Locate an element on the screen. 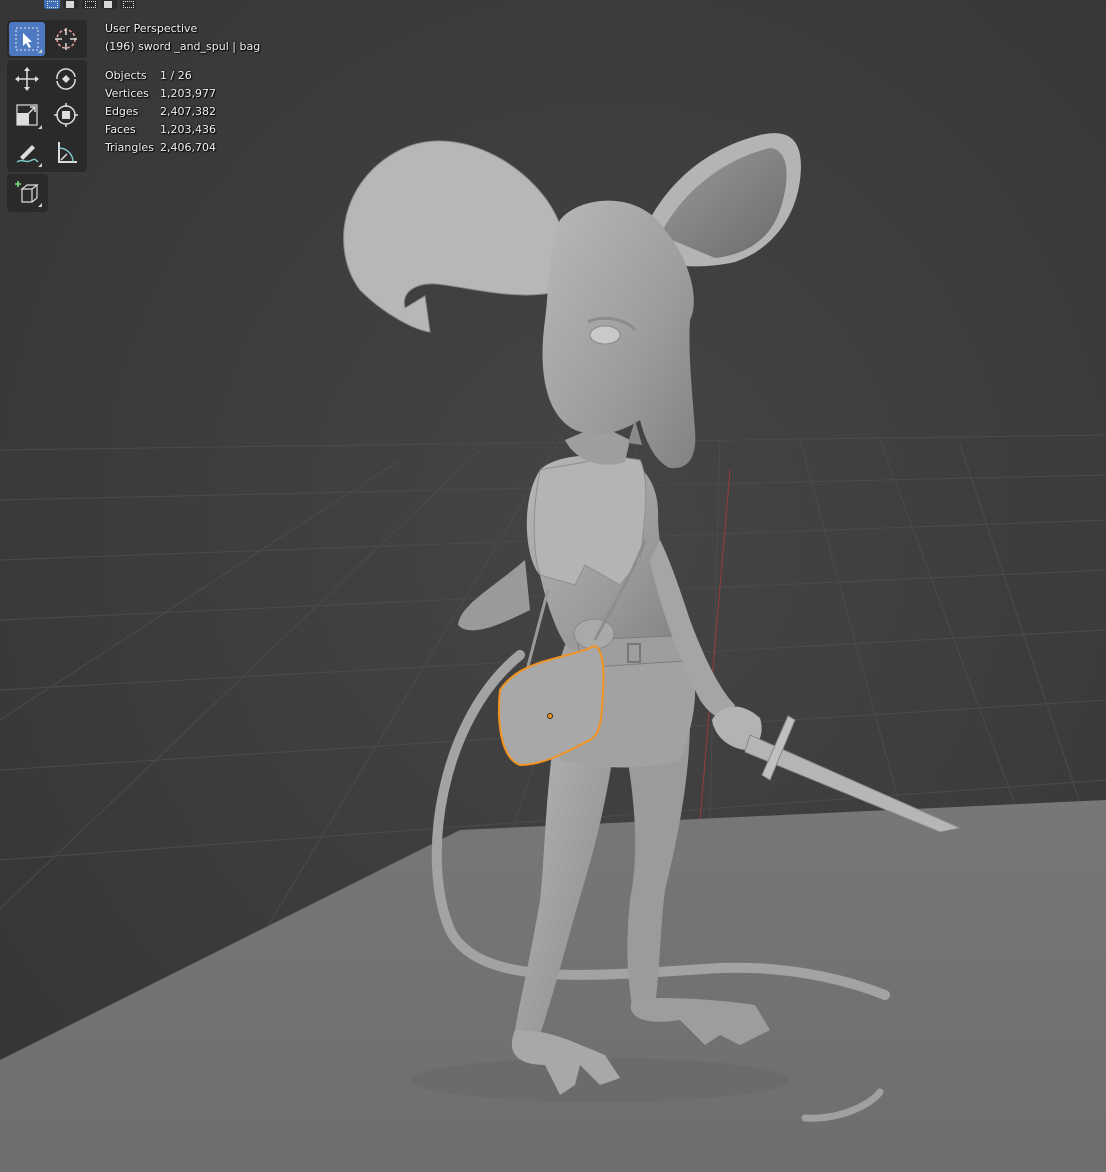  stat-row-triangles: Triangles 2,406,704 is located at coordinates (160, 148).